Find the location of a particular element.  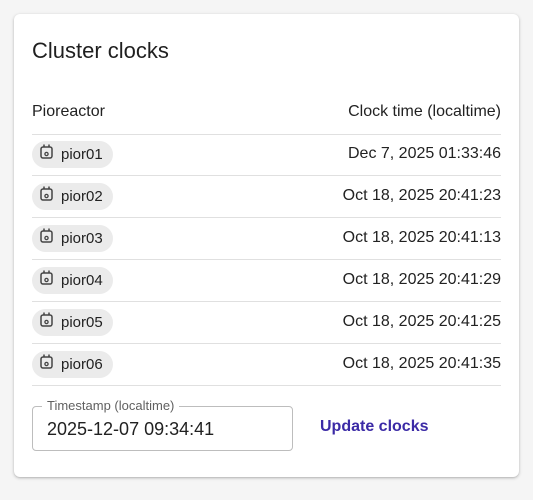

table-row: pior02 Oct 18, 2025 20:41:23 is located at coordinates (266, 197).